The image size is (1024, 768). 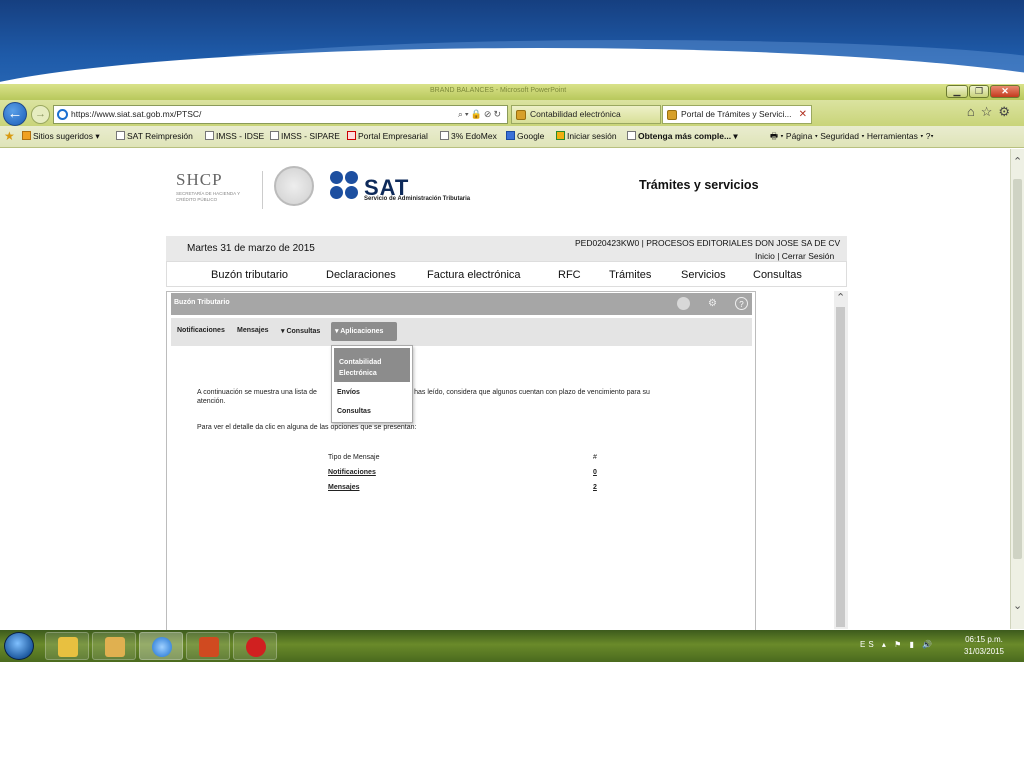 I want to click on start-button, so click(x=19, y=646).